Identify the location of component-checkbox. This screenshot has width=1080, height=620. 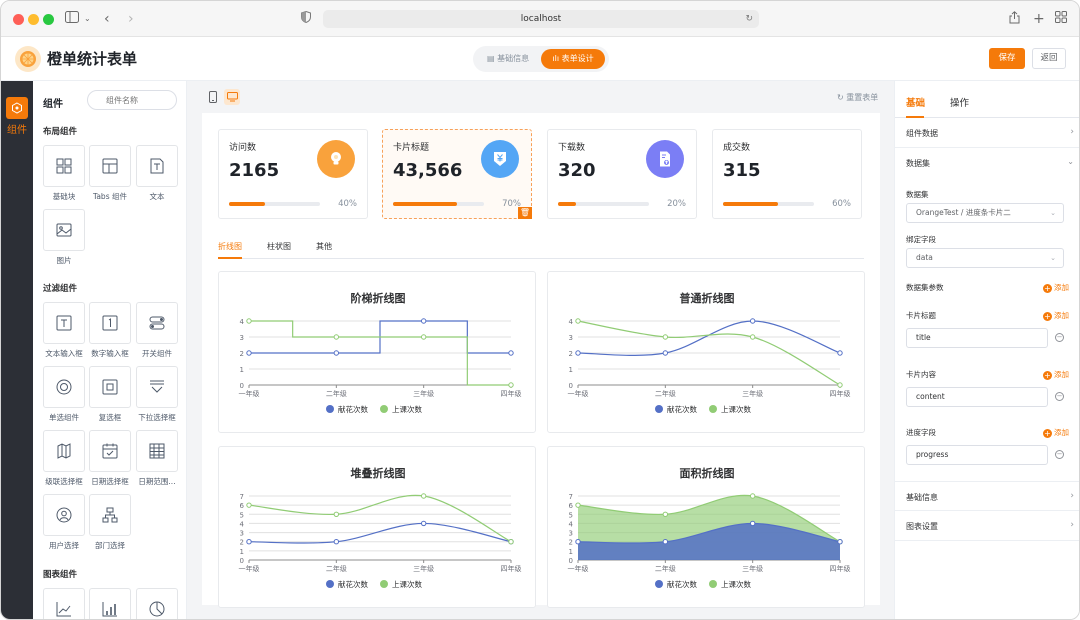
(110, 387).